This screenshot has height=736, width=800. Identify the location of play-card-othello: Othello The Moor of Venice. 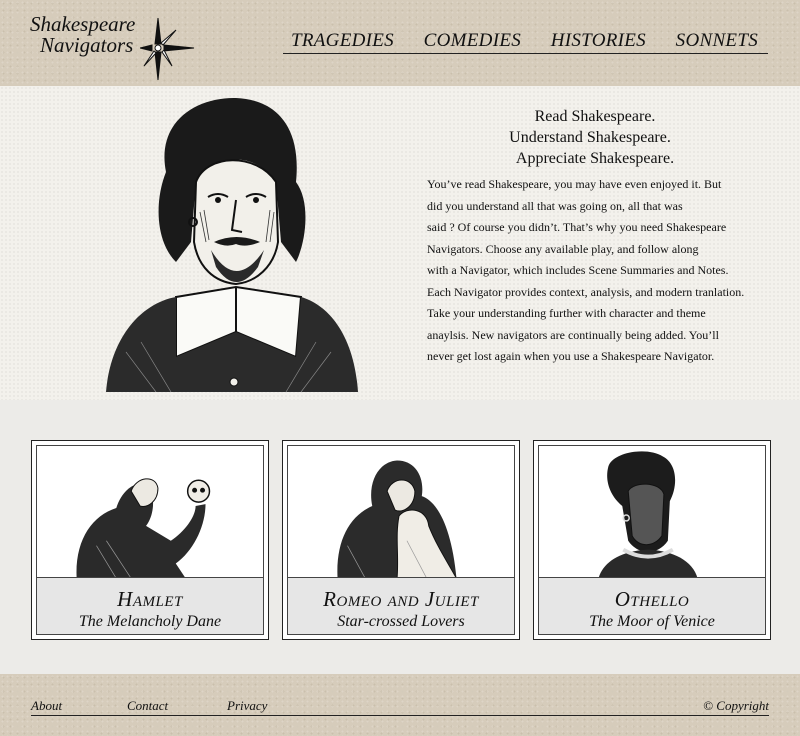
(652, 540).